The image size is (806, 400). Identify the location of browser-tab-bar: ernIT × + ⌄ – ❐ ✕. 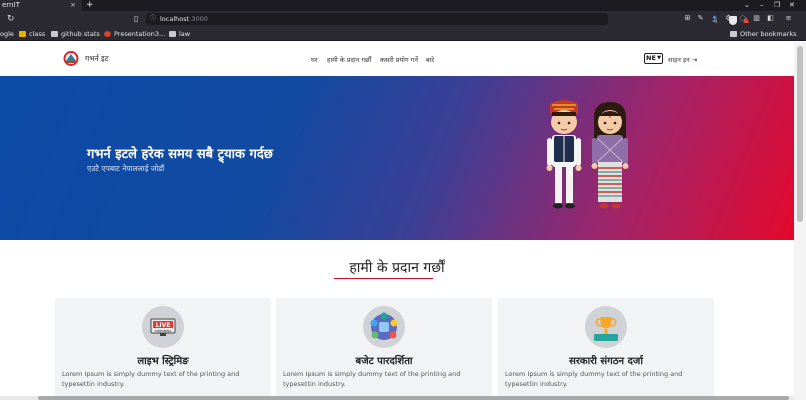
(403, 5).